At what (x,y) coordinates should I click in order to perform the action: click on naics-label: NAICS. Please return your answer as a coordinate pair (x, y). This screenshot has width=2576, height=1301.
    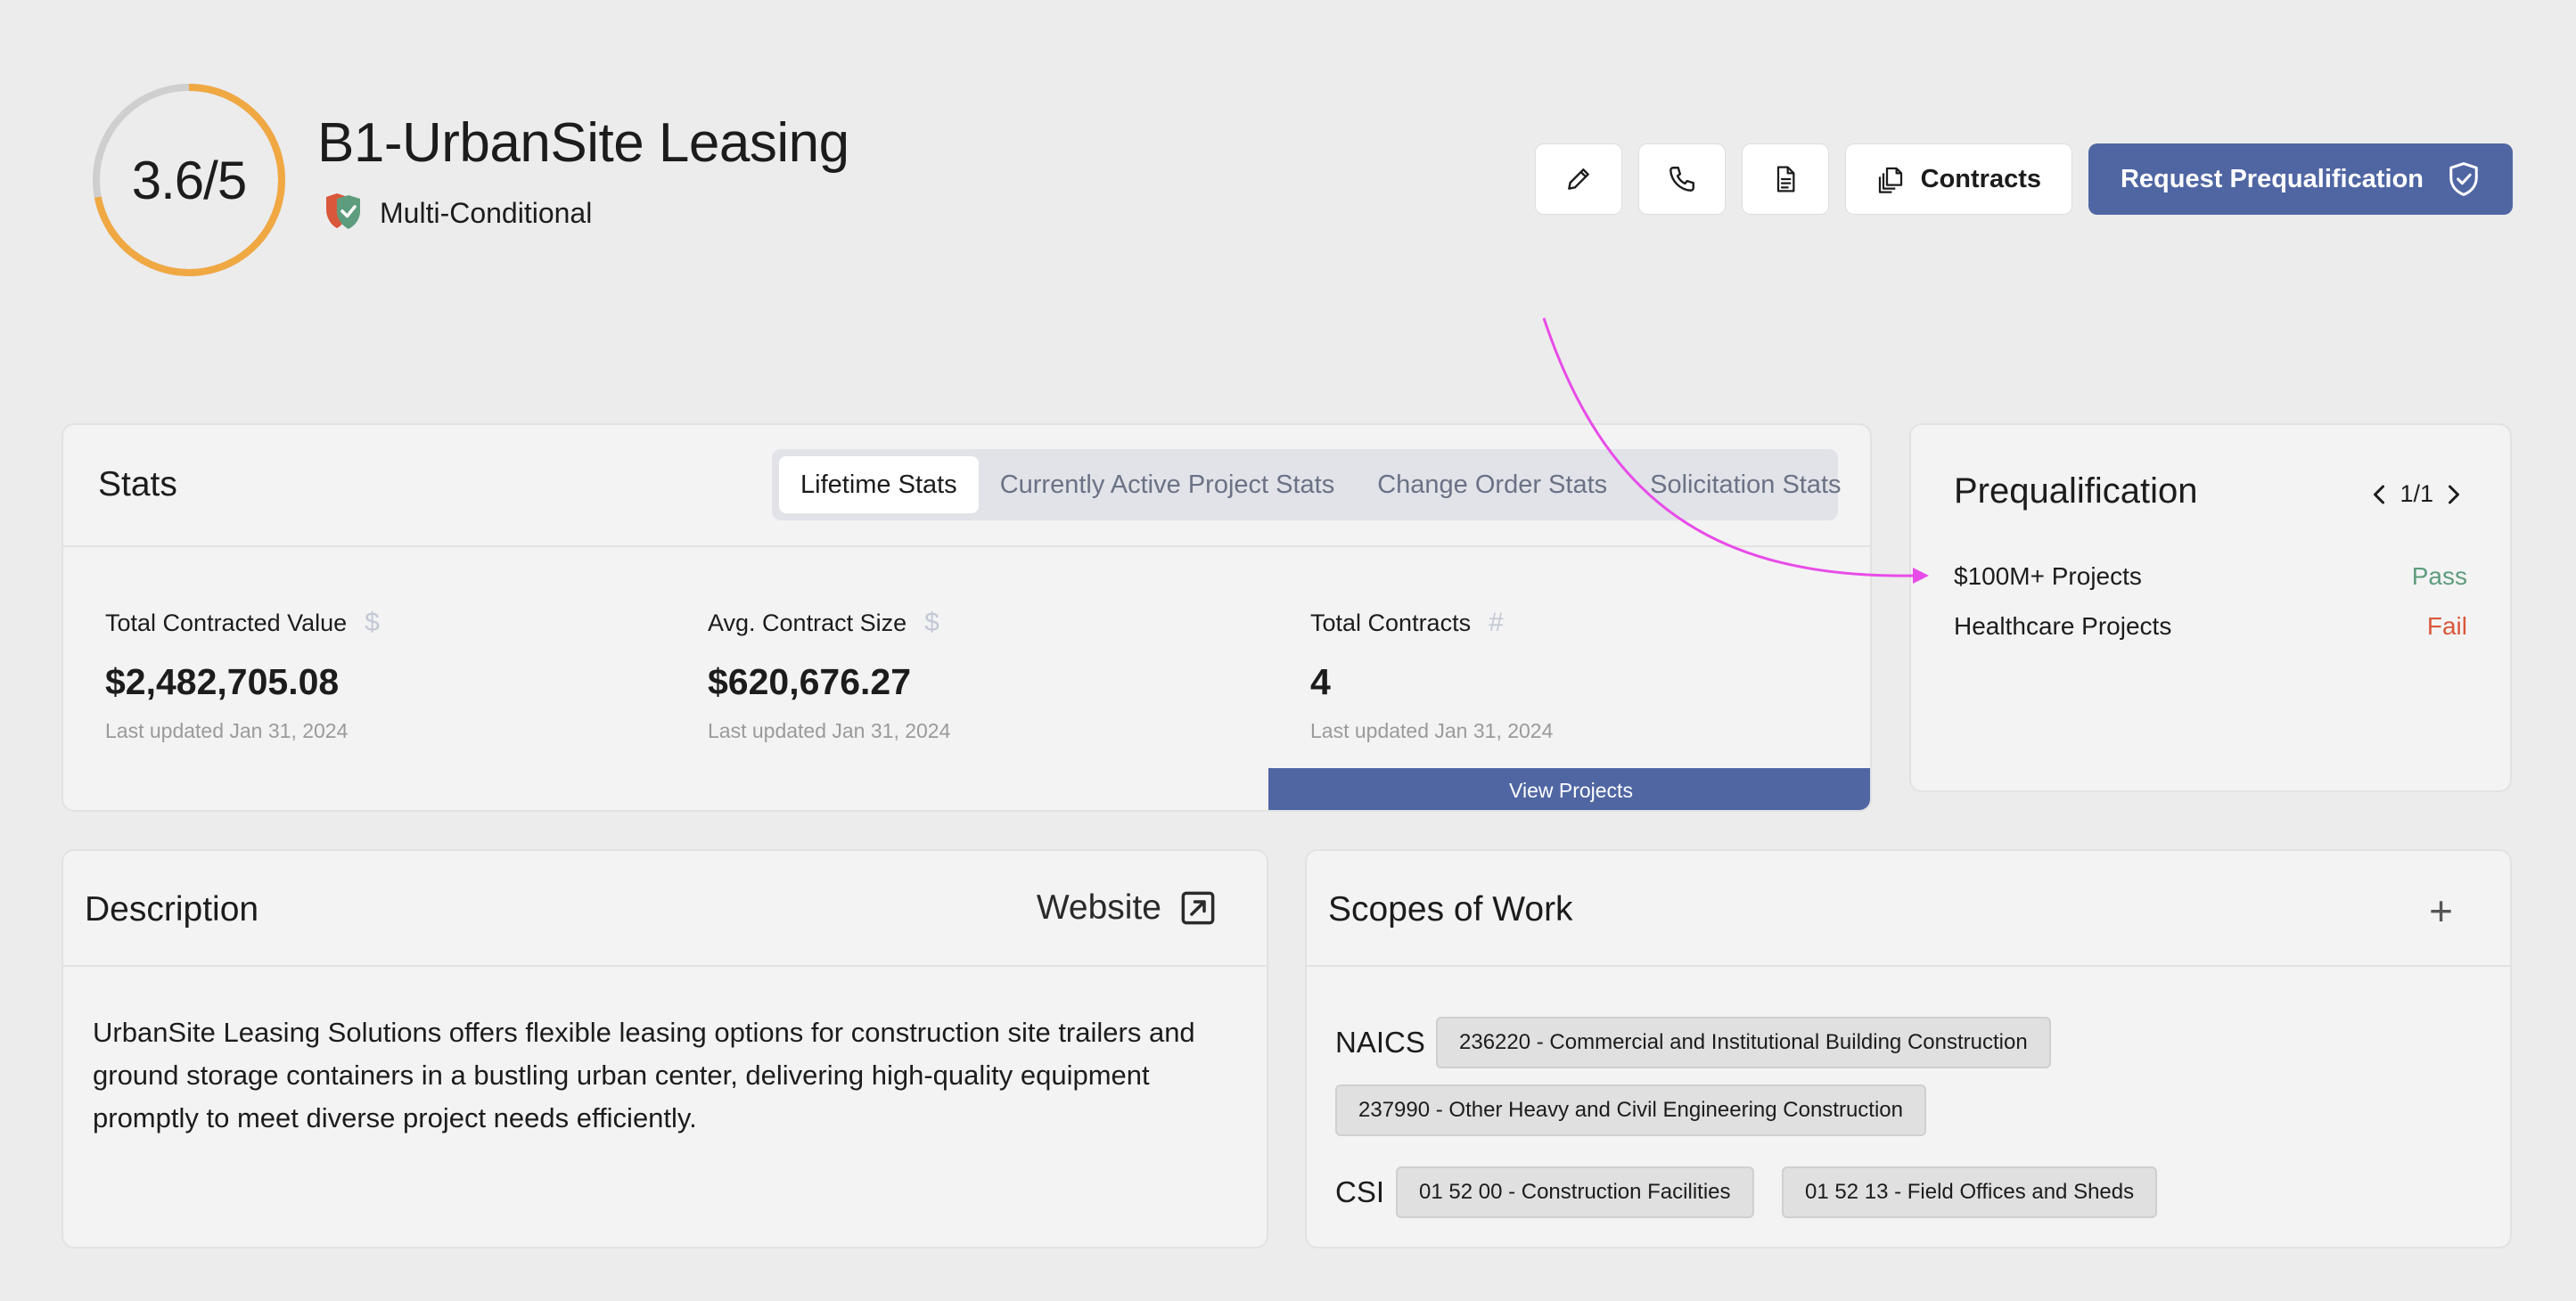
    Looking at the image, I should click on (1380, 1042).